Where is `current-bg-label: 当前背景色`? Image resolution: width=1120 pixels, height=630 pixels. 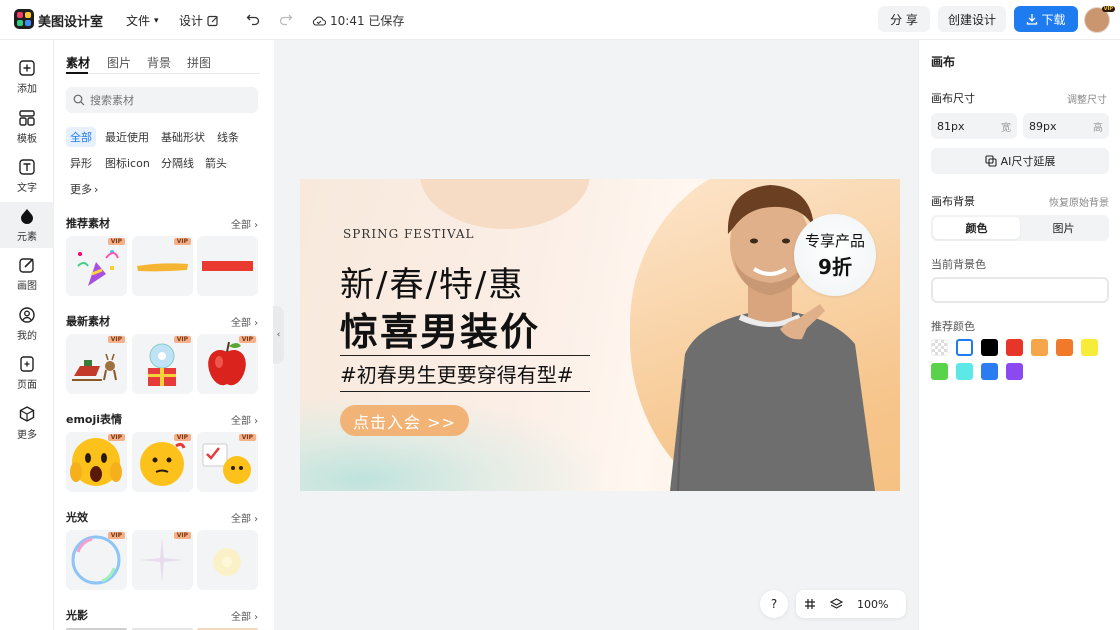 current-bg-label: 当前背景色 is located at coordinates (958, 264).